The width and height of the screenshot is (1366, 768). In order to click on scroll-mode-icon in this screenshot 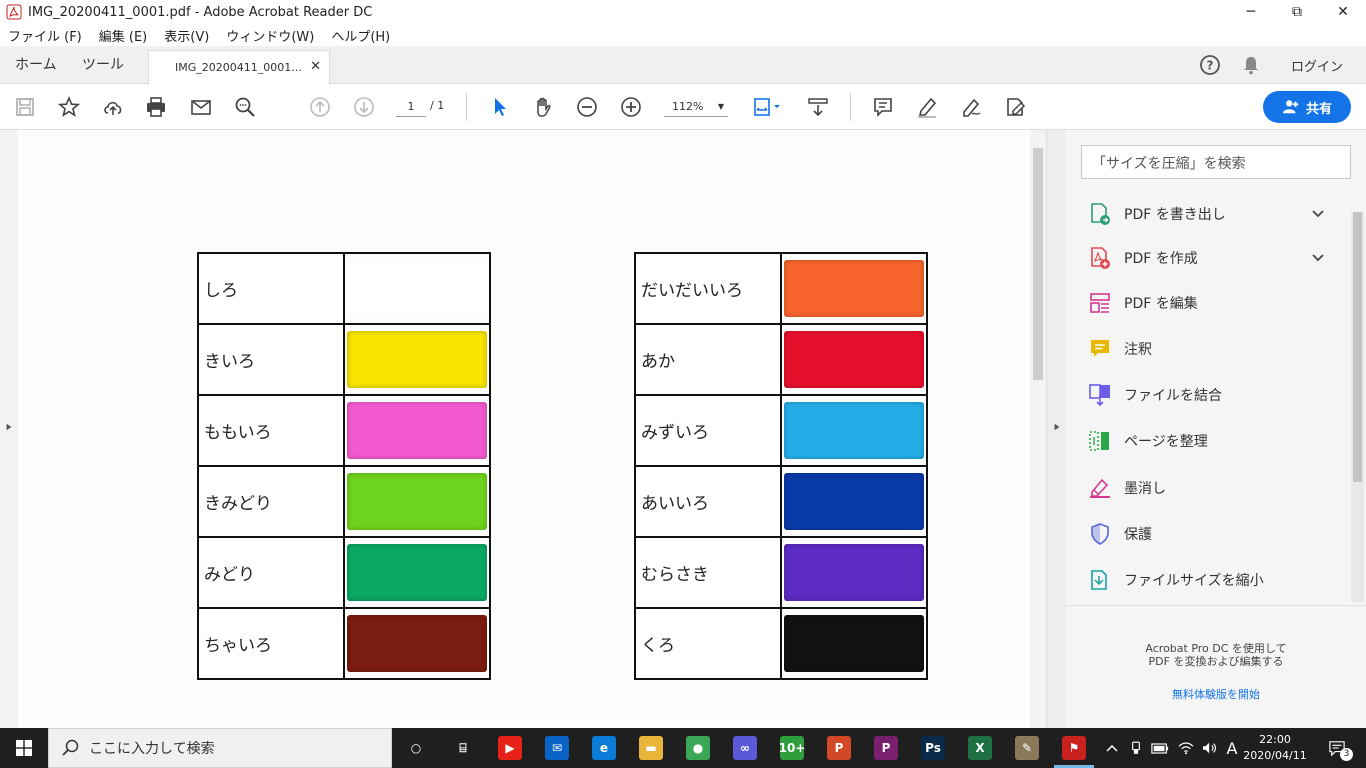, I will do `click(818, 107)`.